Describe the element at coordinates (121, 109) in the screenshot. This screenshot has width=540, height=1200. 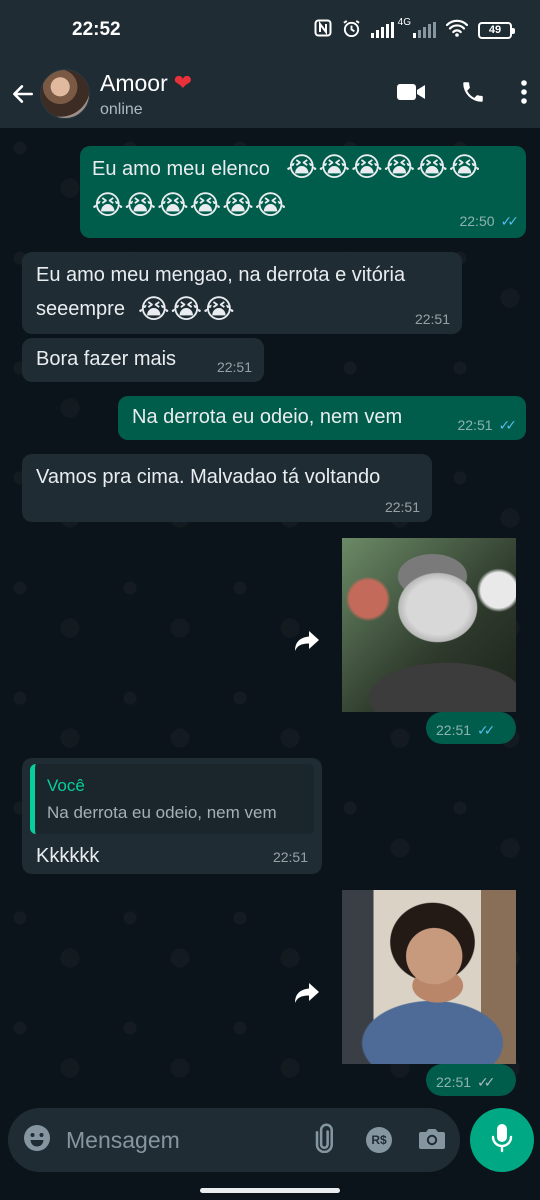
I see `contact-status: online` at that location.